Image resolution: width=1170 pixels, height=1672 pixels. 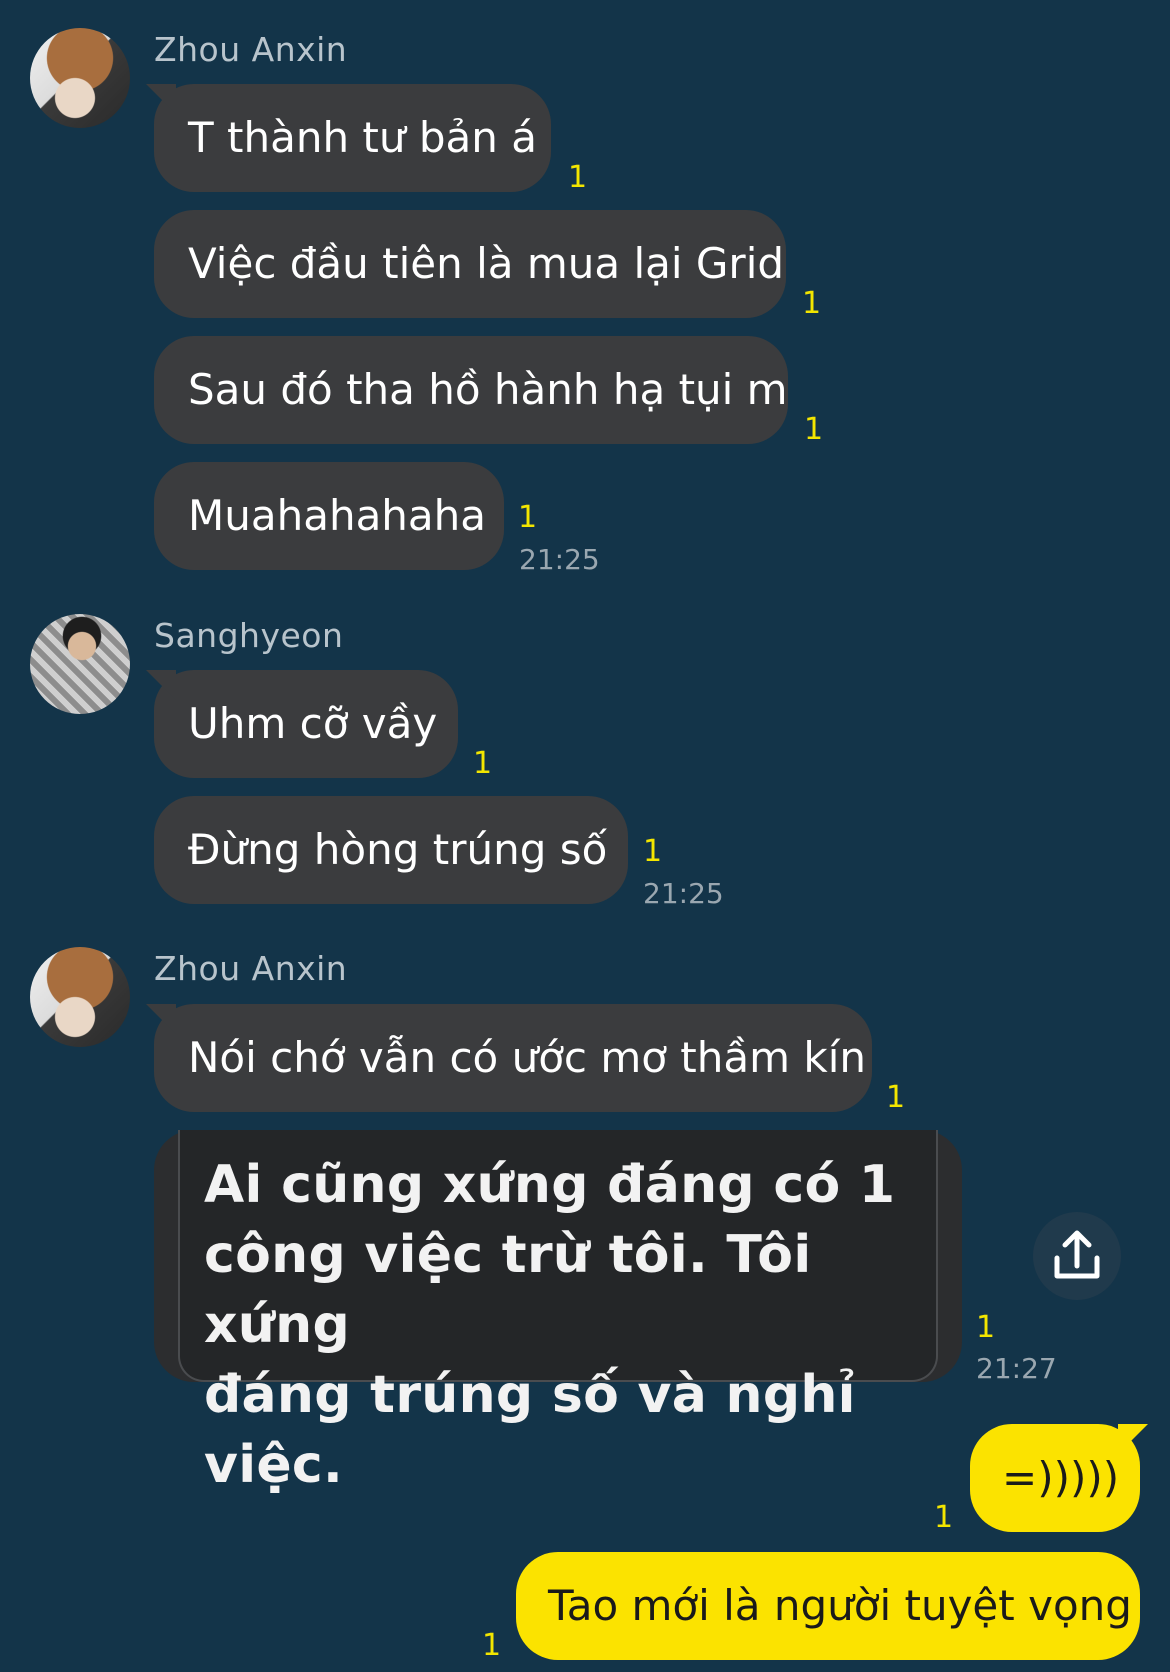 I want to click on message-bubble: Muahahahaha, so click(x=329, y=516).